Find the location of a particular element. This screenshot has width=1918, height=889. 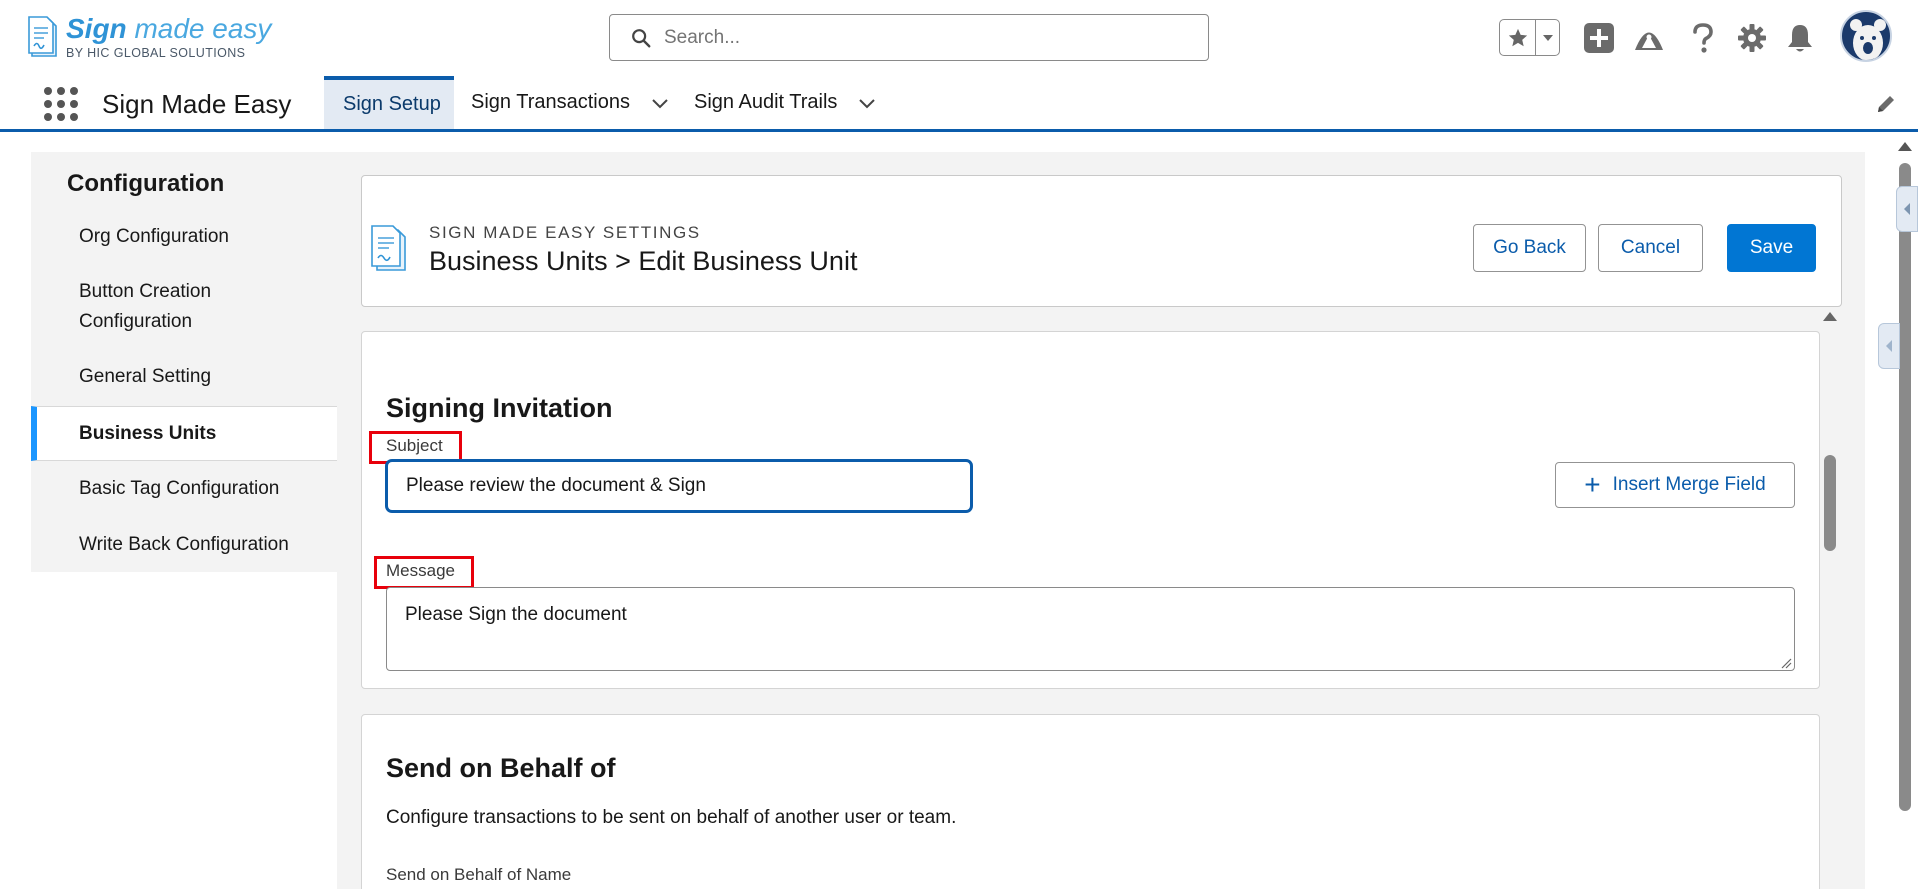

logo-brand-rest: made easy is located at coordinates (199, 28).